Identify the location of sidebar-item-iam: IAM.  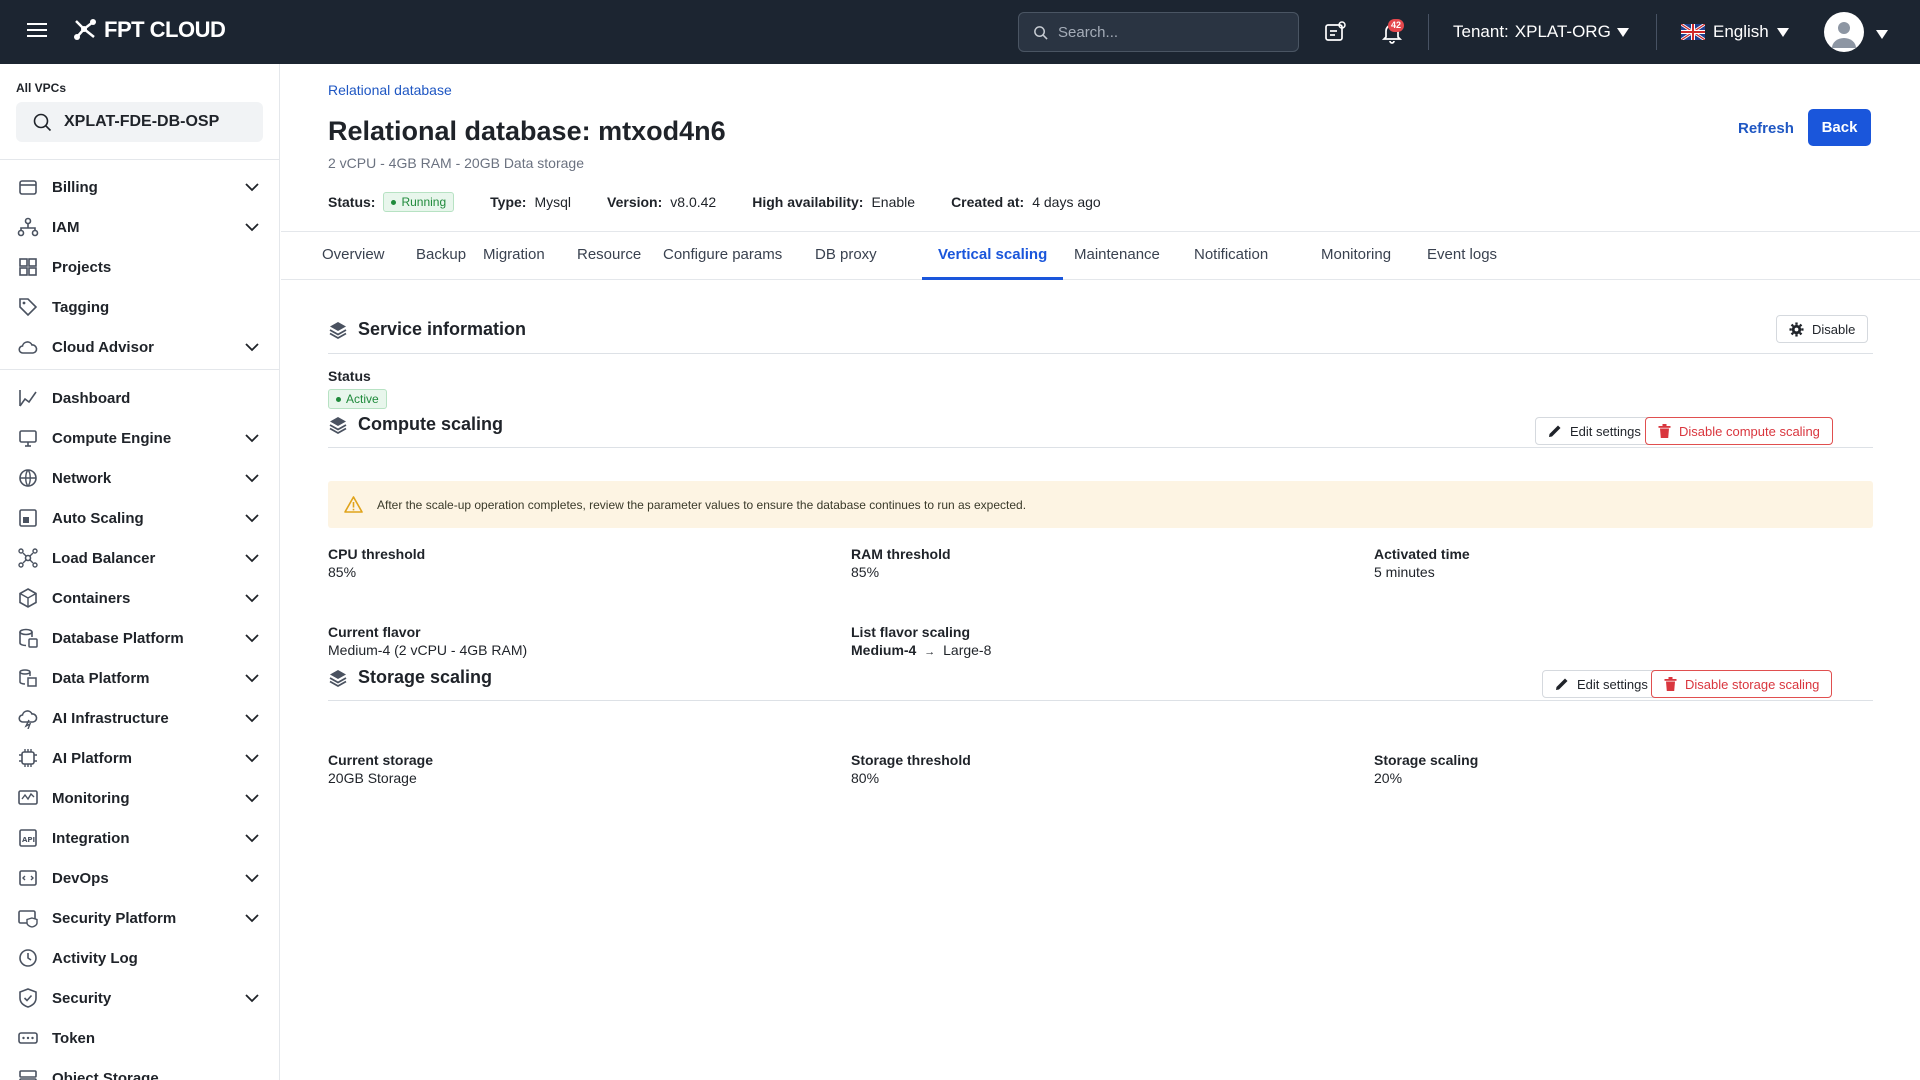
(139, 227).